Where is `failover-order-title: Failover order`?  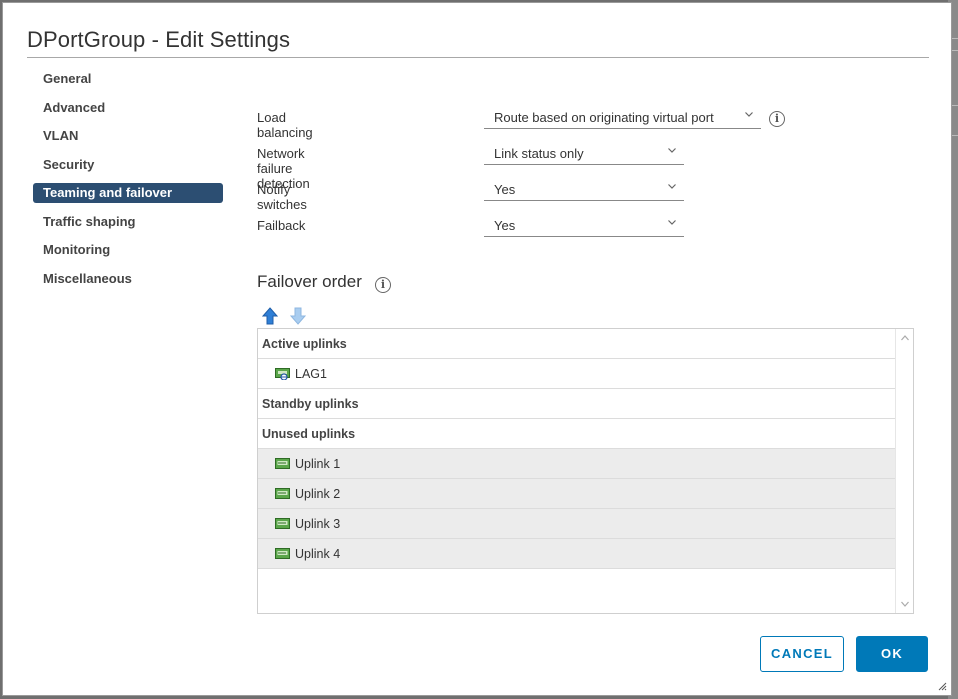 failover-order-title: Failover order is located at coordinates (309, 281).